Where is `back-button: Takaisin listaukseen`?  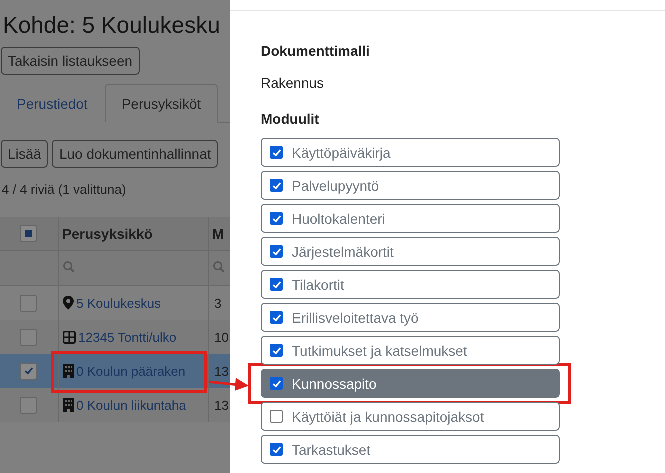
back-button: Takaisin listaukseen is located at coordinates (70, 61).